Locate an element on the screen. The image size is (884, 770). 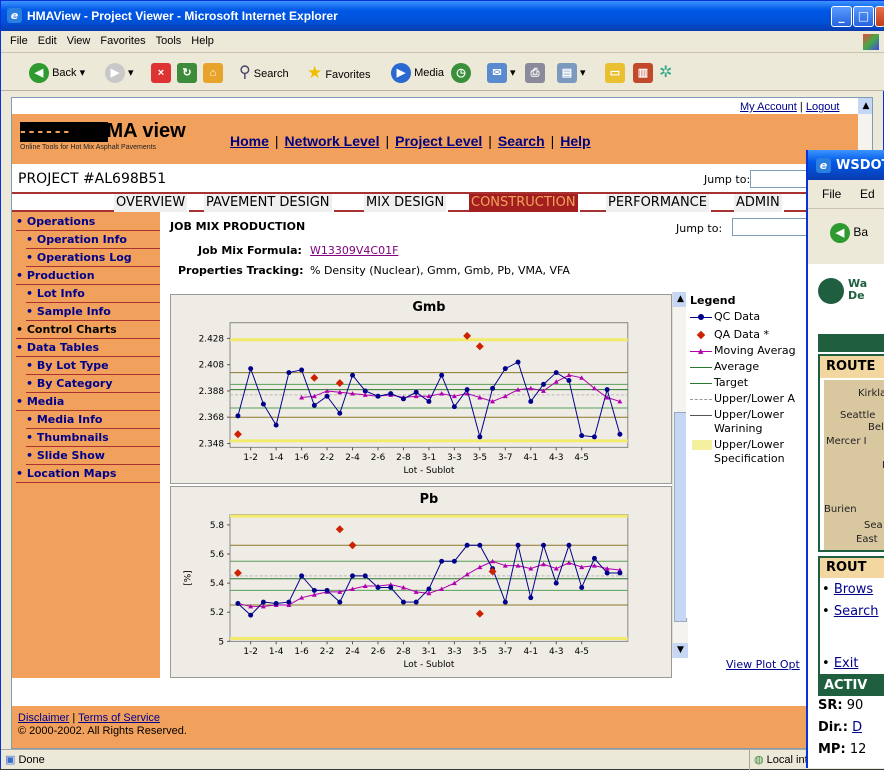
tab-pavement-design: PAVEMENT DESIGN is located at coordinates (269, 203).